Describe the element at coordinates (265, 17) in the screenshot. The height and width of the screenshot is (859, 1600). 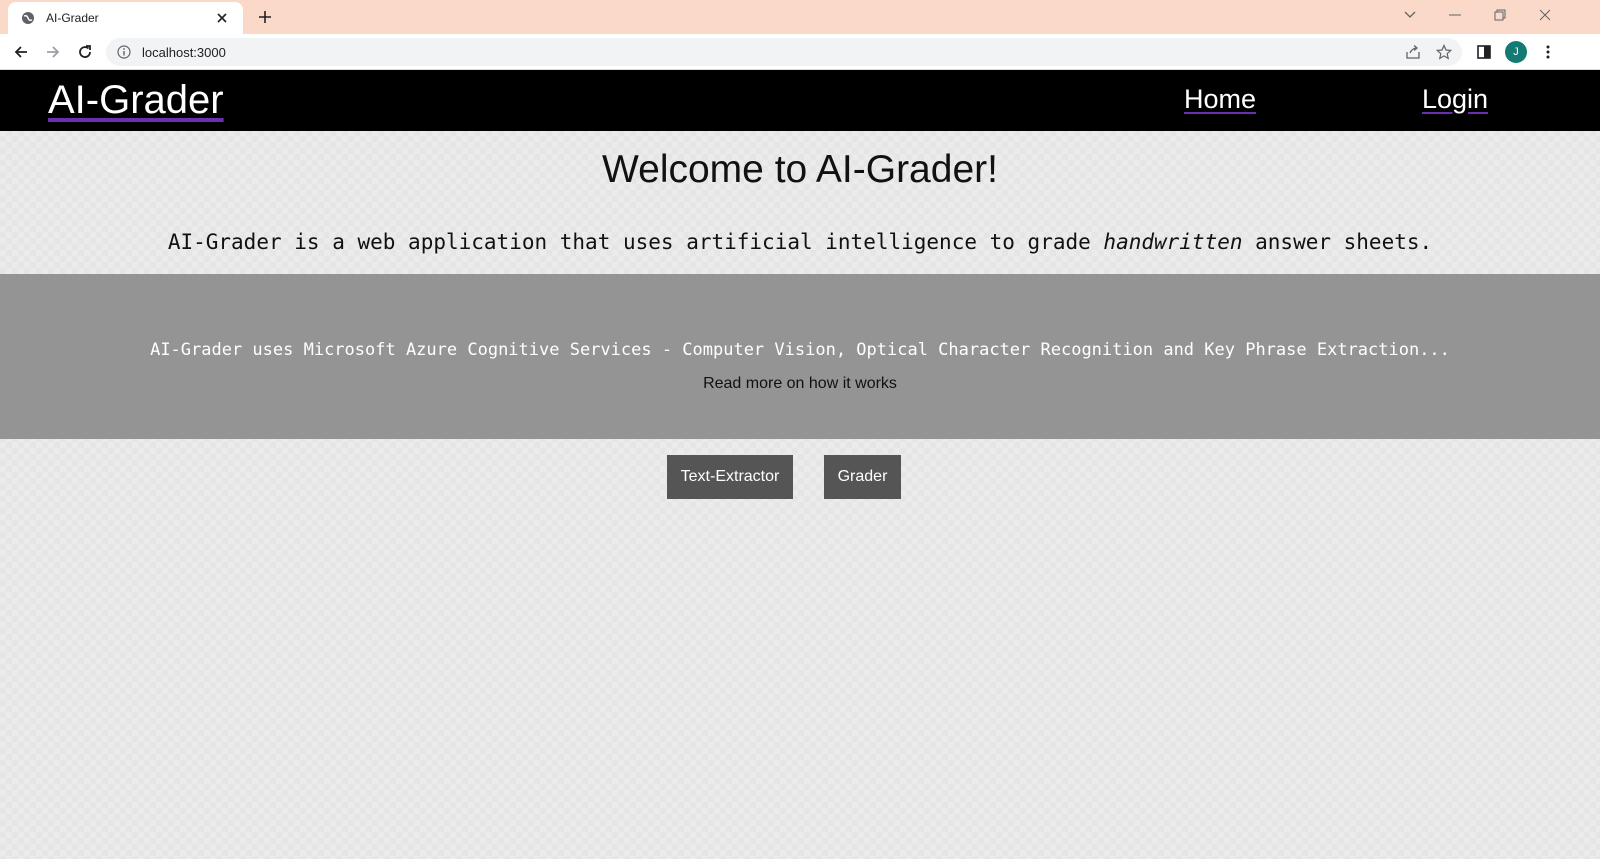
I see `new-tab-icon` at that location.